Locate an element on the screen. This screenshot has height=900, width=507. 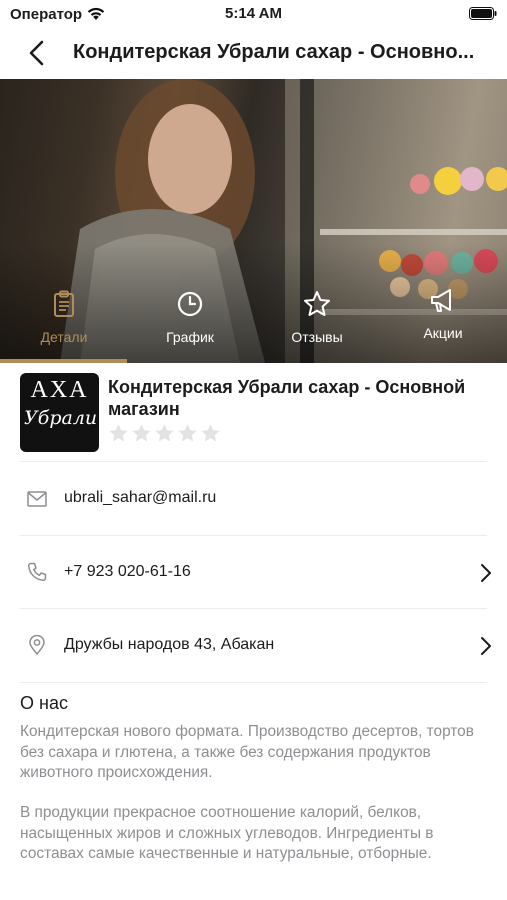
tab-reviews: Отзывы is located at coordinates (317, 324).